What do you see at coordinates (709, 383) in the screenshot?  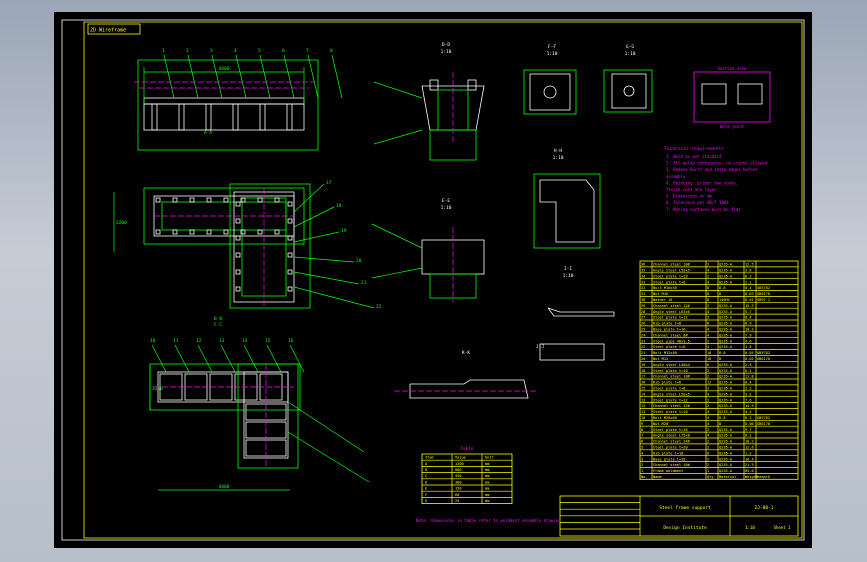 I see `parts-cell: 12` at bounding box center [709, 383].